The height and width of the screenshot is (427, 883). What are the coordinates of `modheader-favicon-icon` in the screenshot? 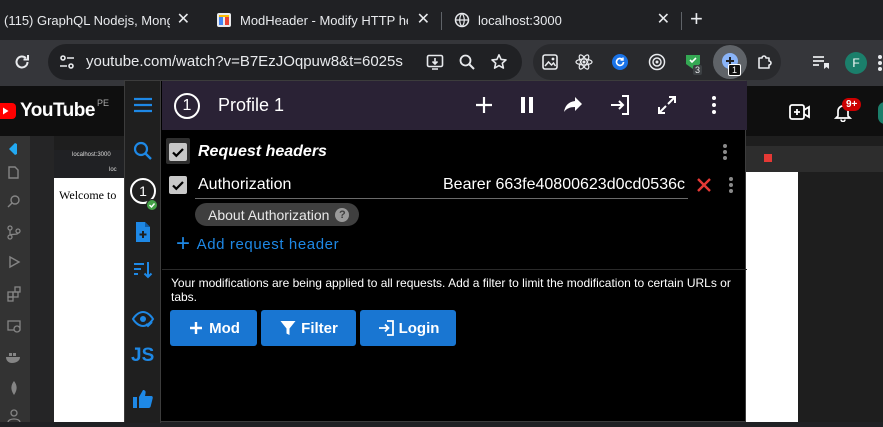 It's located at (224, 20).